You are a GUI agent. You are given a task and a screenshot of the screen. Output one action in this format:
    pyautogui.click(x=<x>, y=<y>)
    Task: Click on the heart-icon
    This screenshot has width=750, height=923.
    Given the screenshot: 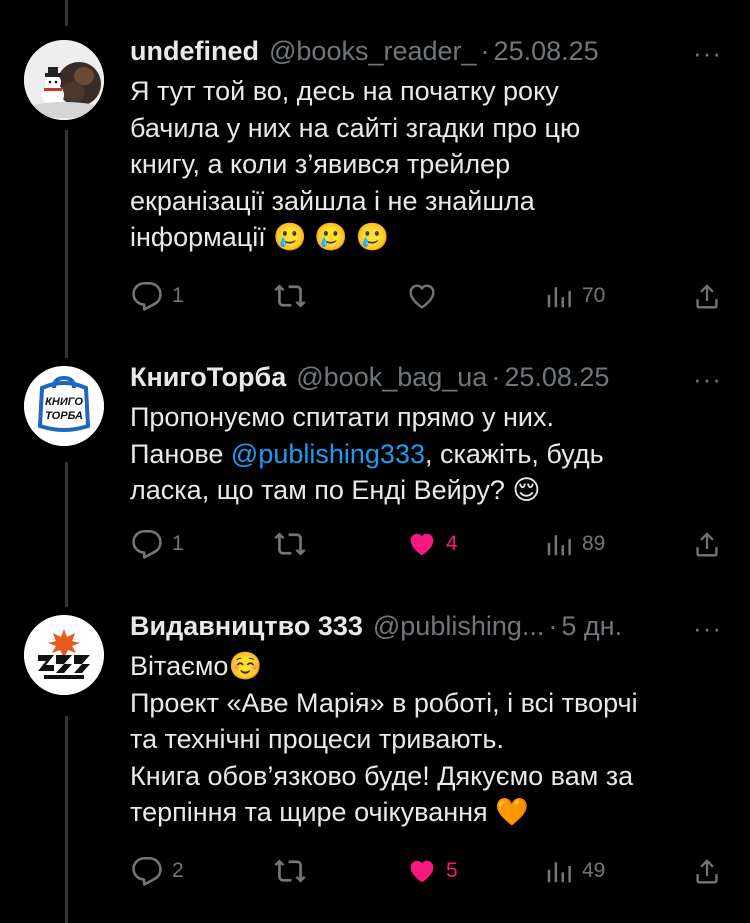 What is the action you would take?
    pyautogui.click(x=422, y=296)
    